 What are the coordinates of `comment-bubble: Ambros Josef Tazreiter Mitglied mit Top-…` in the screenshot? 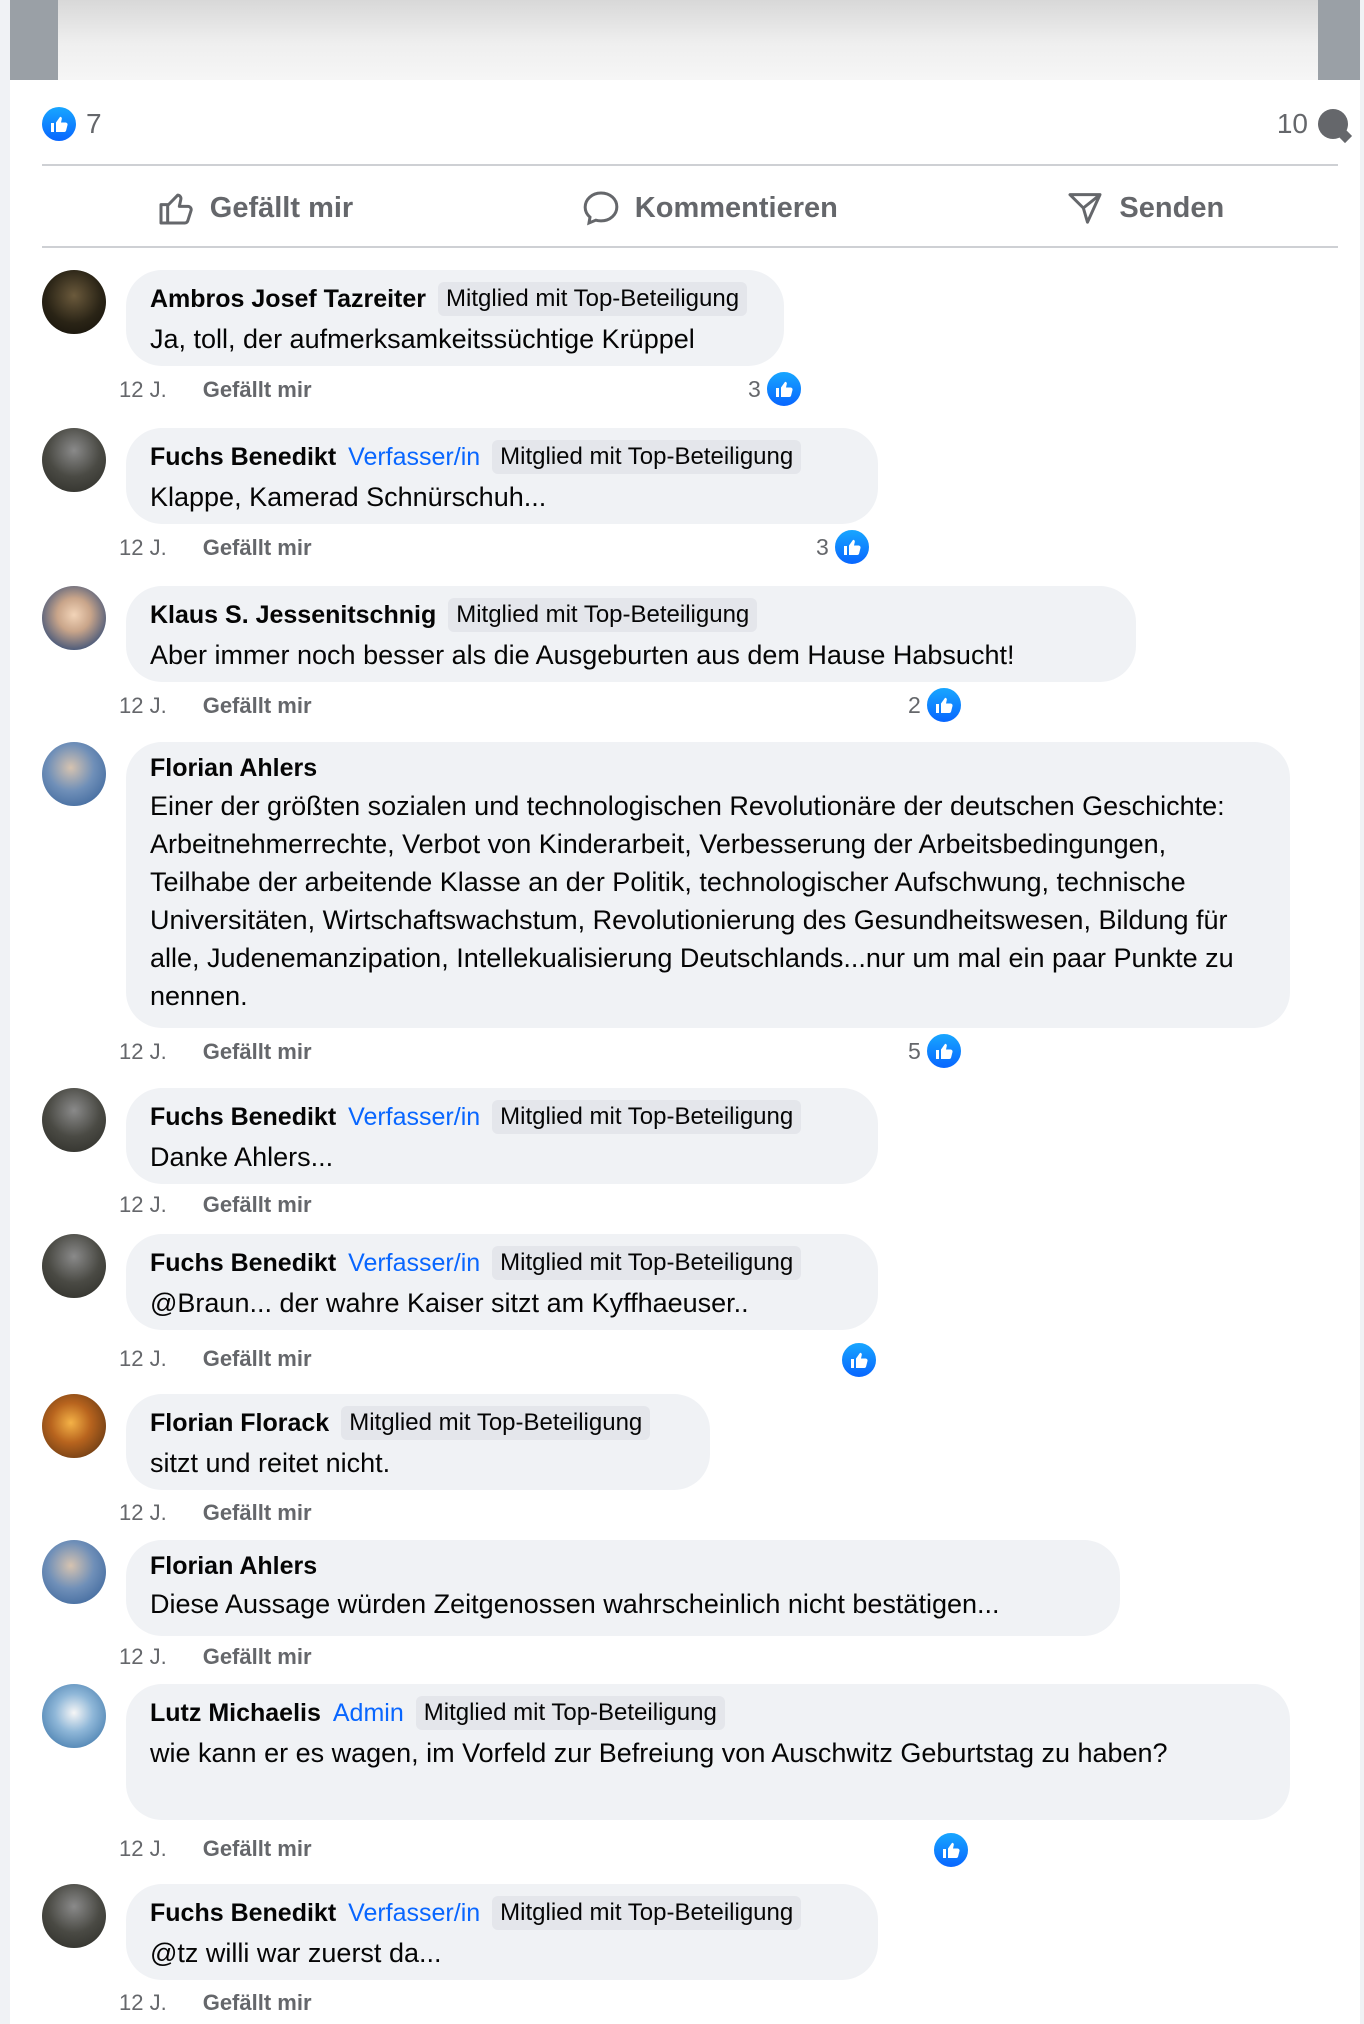 It's located at (455, 318).